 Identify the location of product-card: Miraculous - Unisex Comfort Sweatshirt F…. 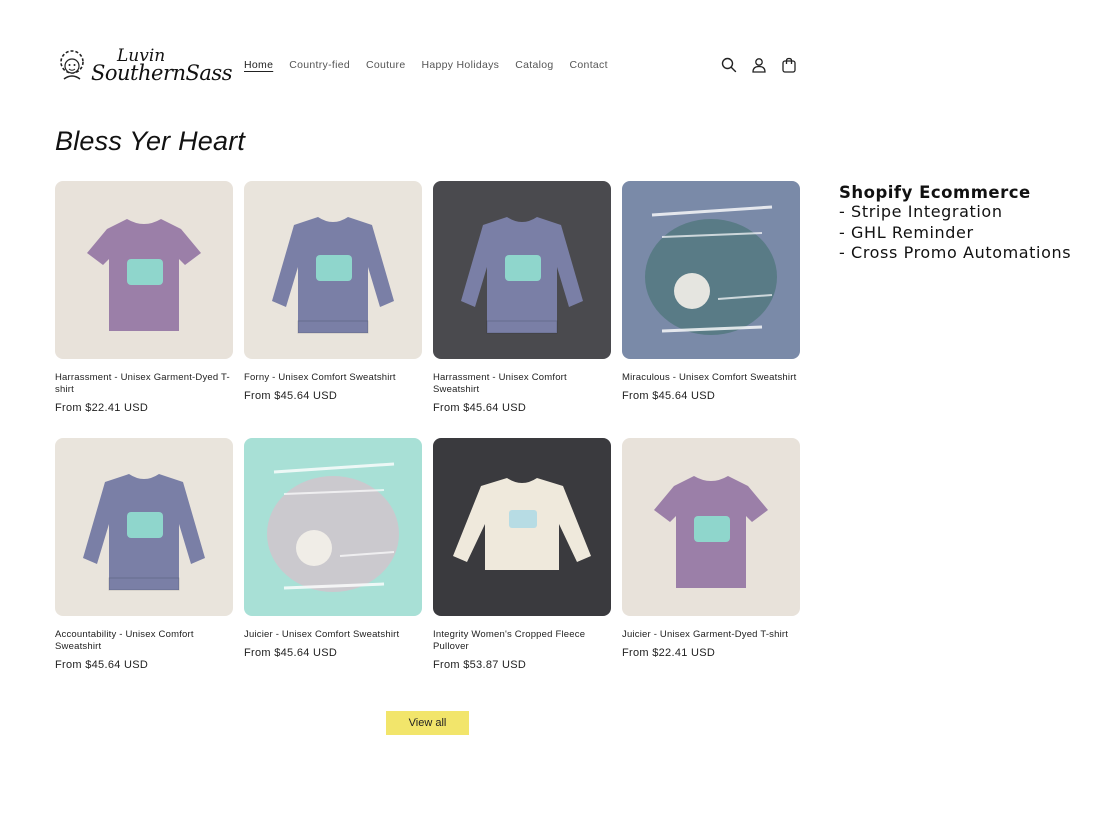
(711, 309).